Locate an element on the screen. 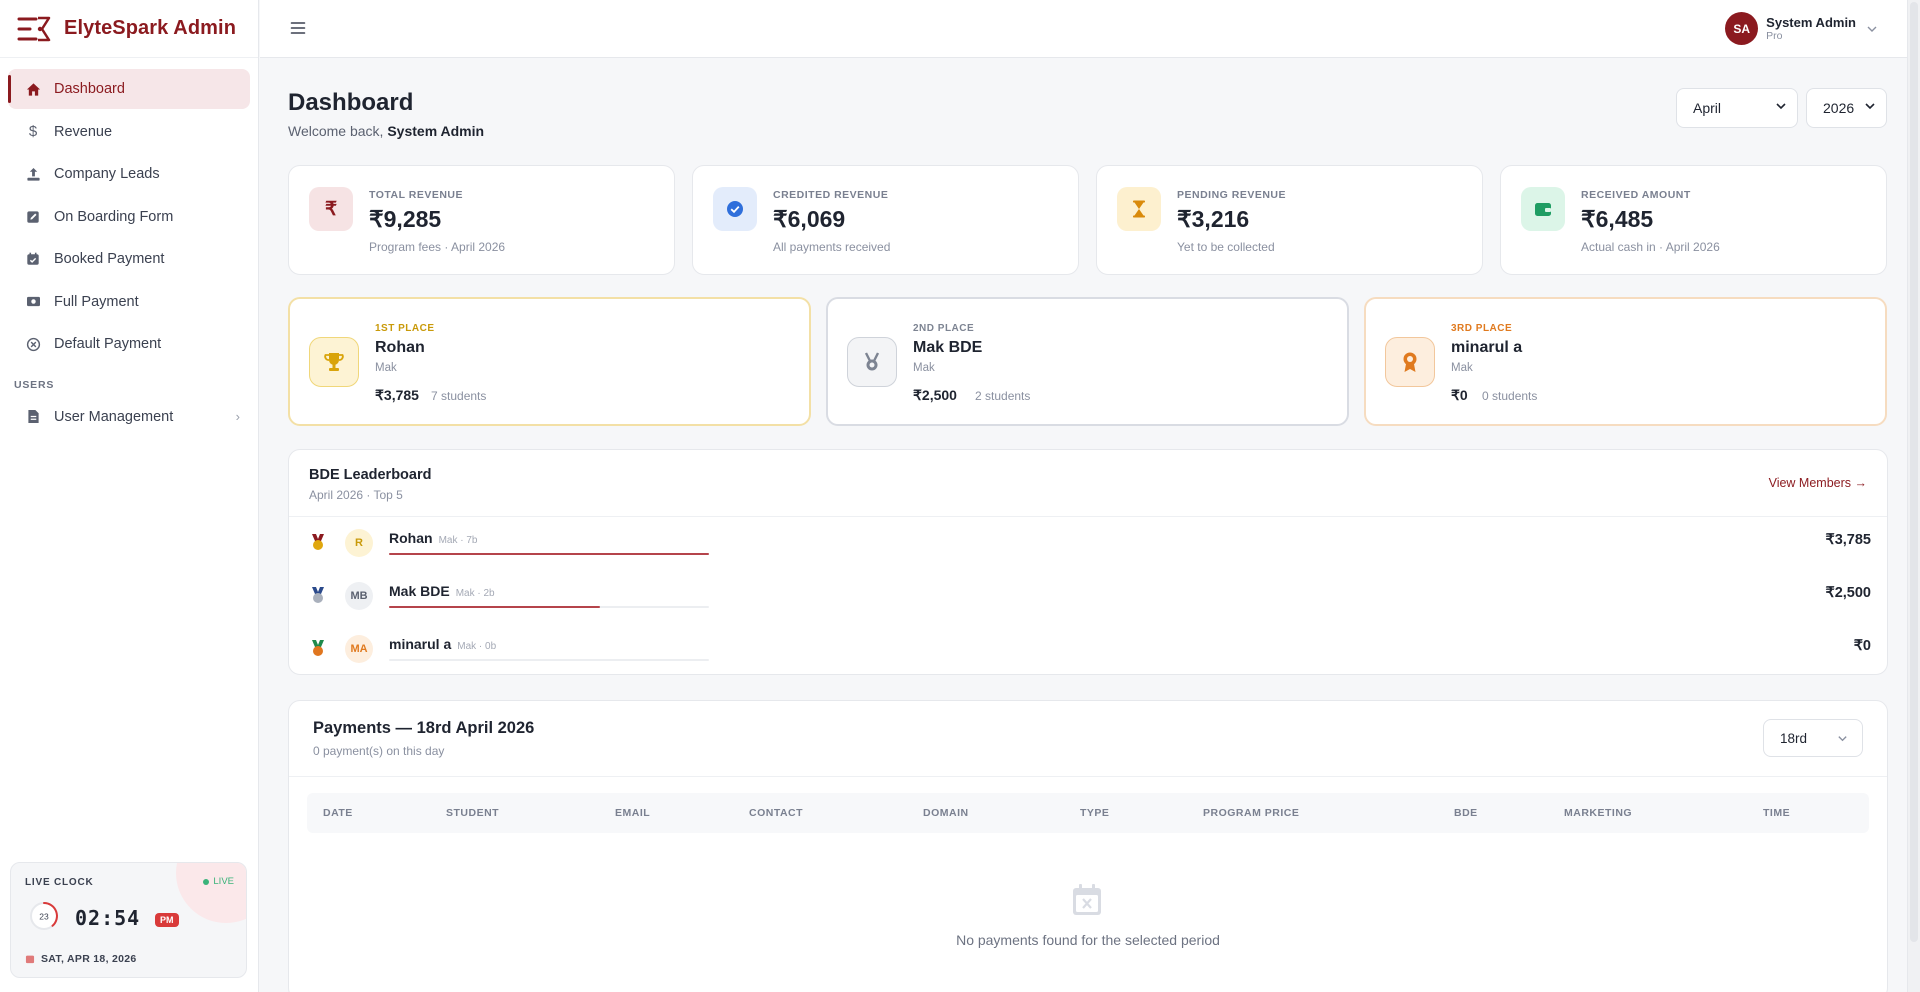 The height and width of the screenshot is (992, 1920). podium-amount: ₹2,500 is located at coordinates (935, 395).